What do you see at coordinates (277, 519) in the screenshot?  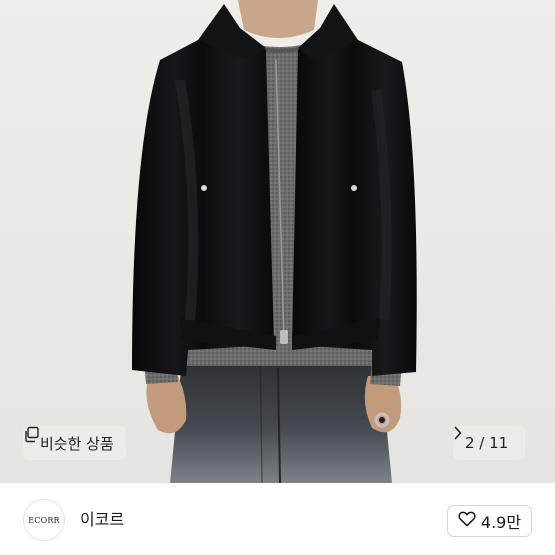 I see `seller-bar: ECORR 이코르 4.9만` at bounding box center [277, 519].